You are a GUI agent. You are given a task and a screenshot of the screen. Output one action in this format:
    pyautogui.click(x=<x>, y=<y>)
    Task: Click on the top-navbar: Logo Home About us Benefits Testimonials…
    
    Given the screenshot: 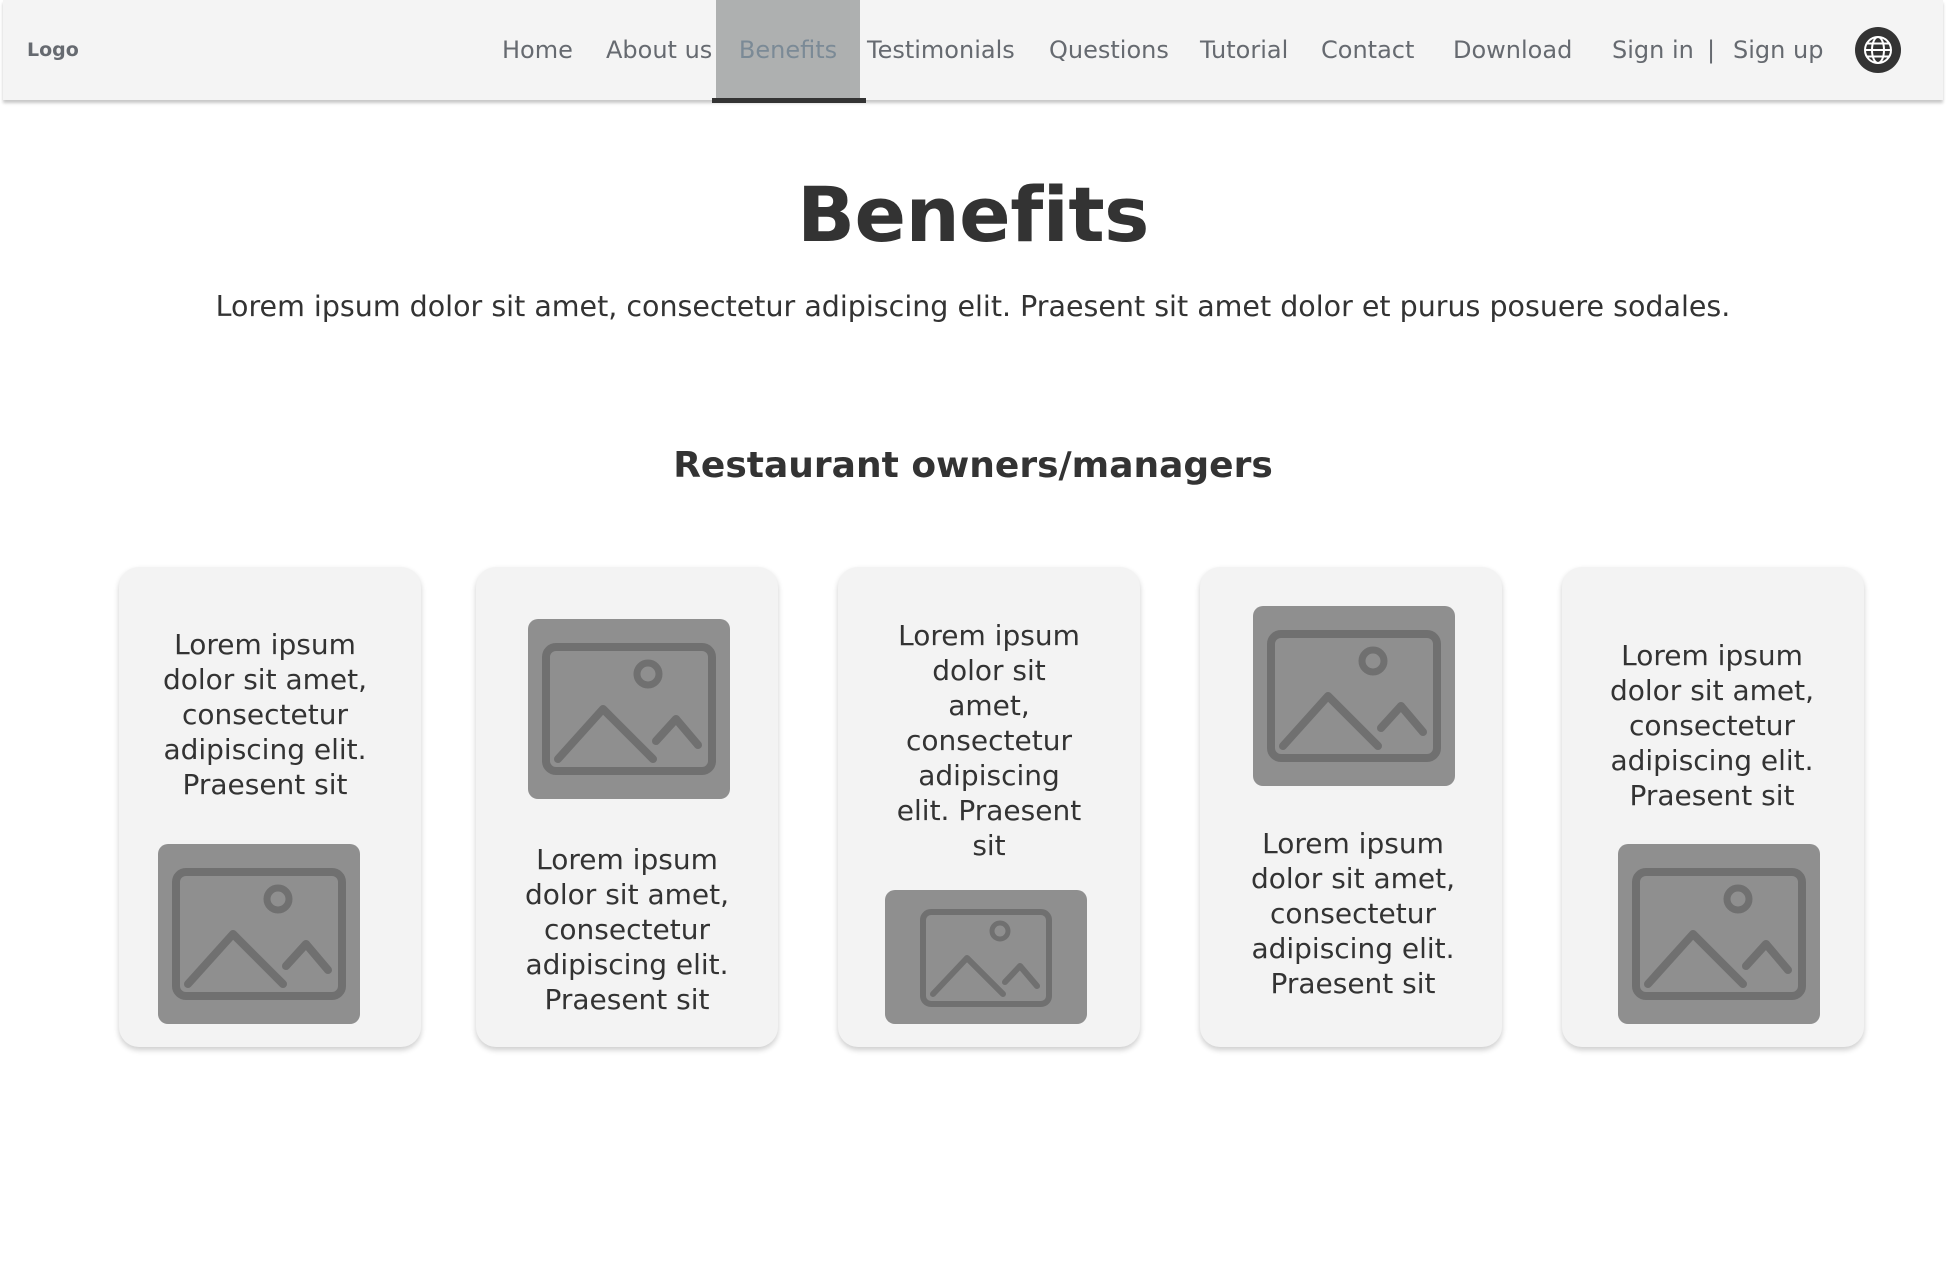 What is the action you would take?
    pyautogui.click(x=973, y=51)
    